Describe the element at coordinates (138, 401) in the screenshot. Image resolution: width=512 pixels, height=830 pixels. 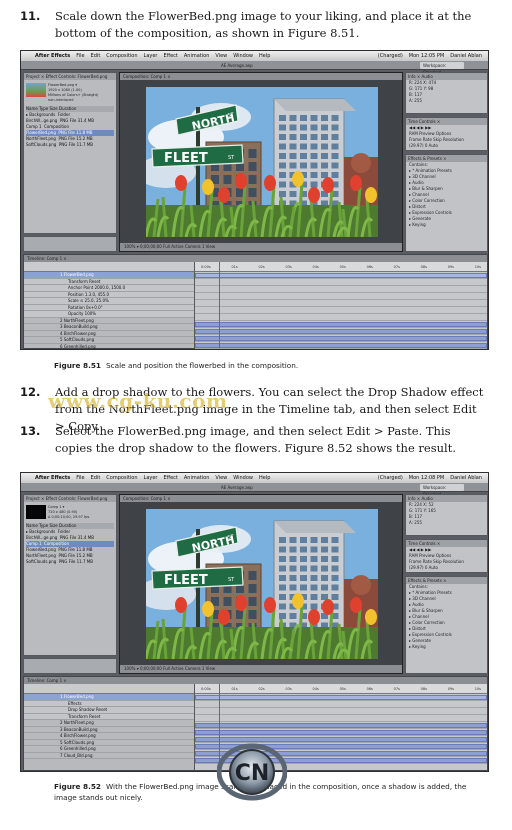
I see `watermark-text: www.cg-ku.com` at that location.